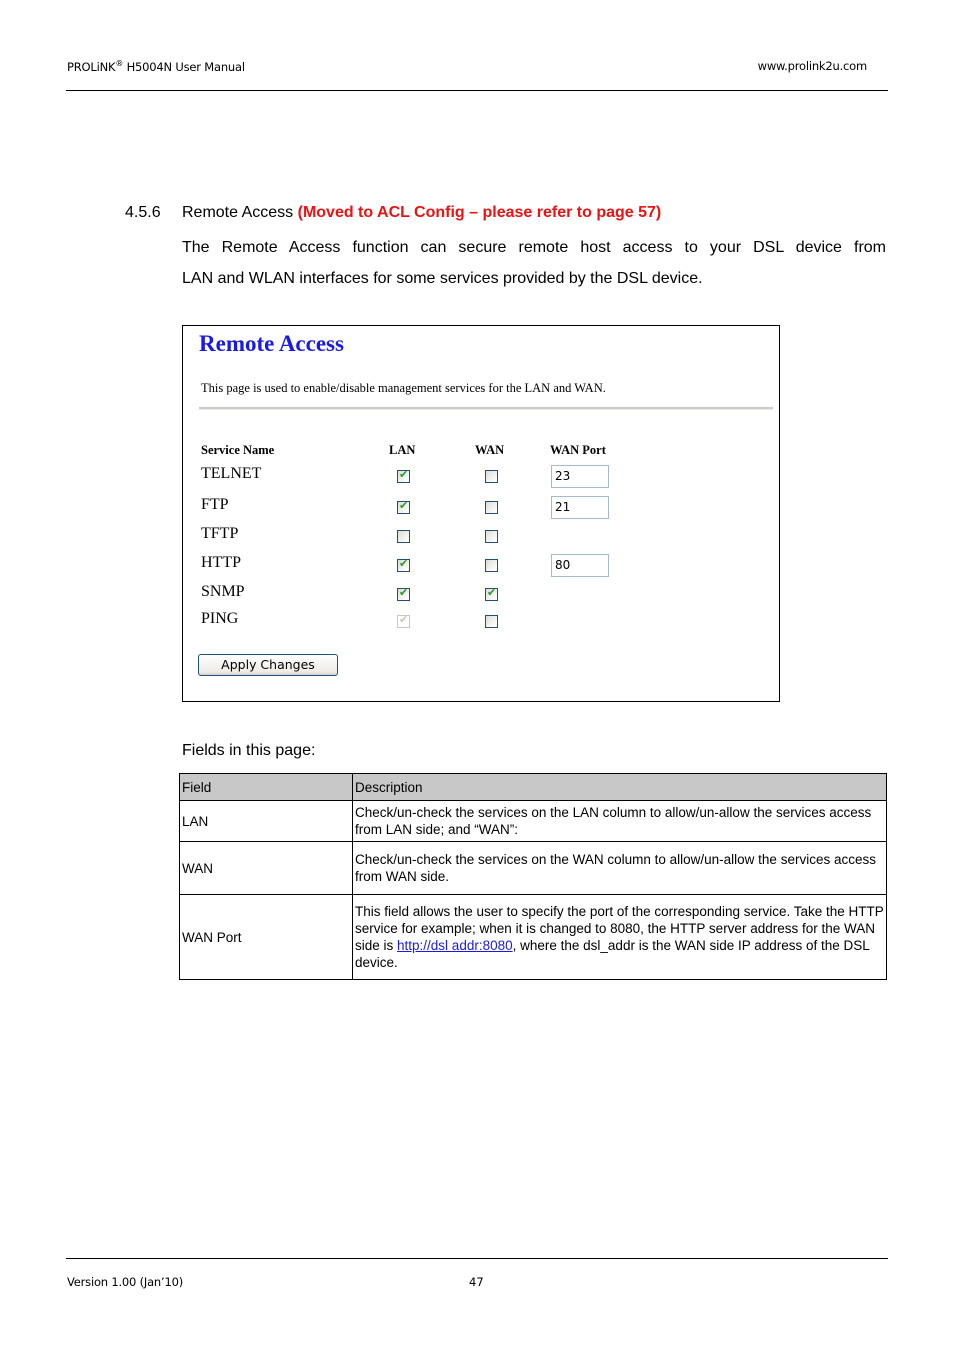  Describe the element at coordinates (578, 450) in the screenshot. I see `column-wan-port: WAN Port` at that location.